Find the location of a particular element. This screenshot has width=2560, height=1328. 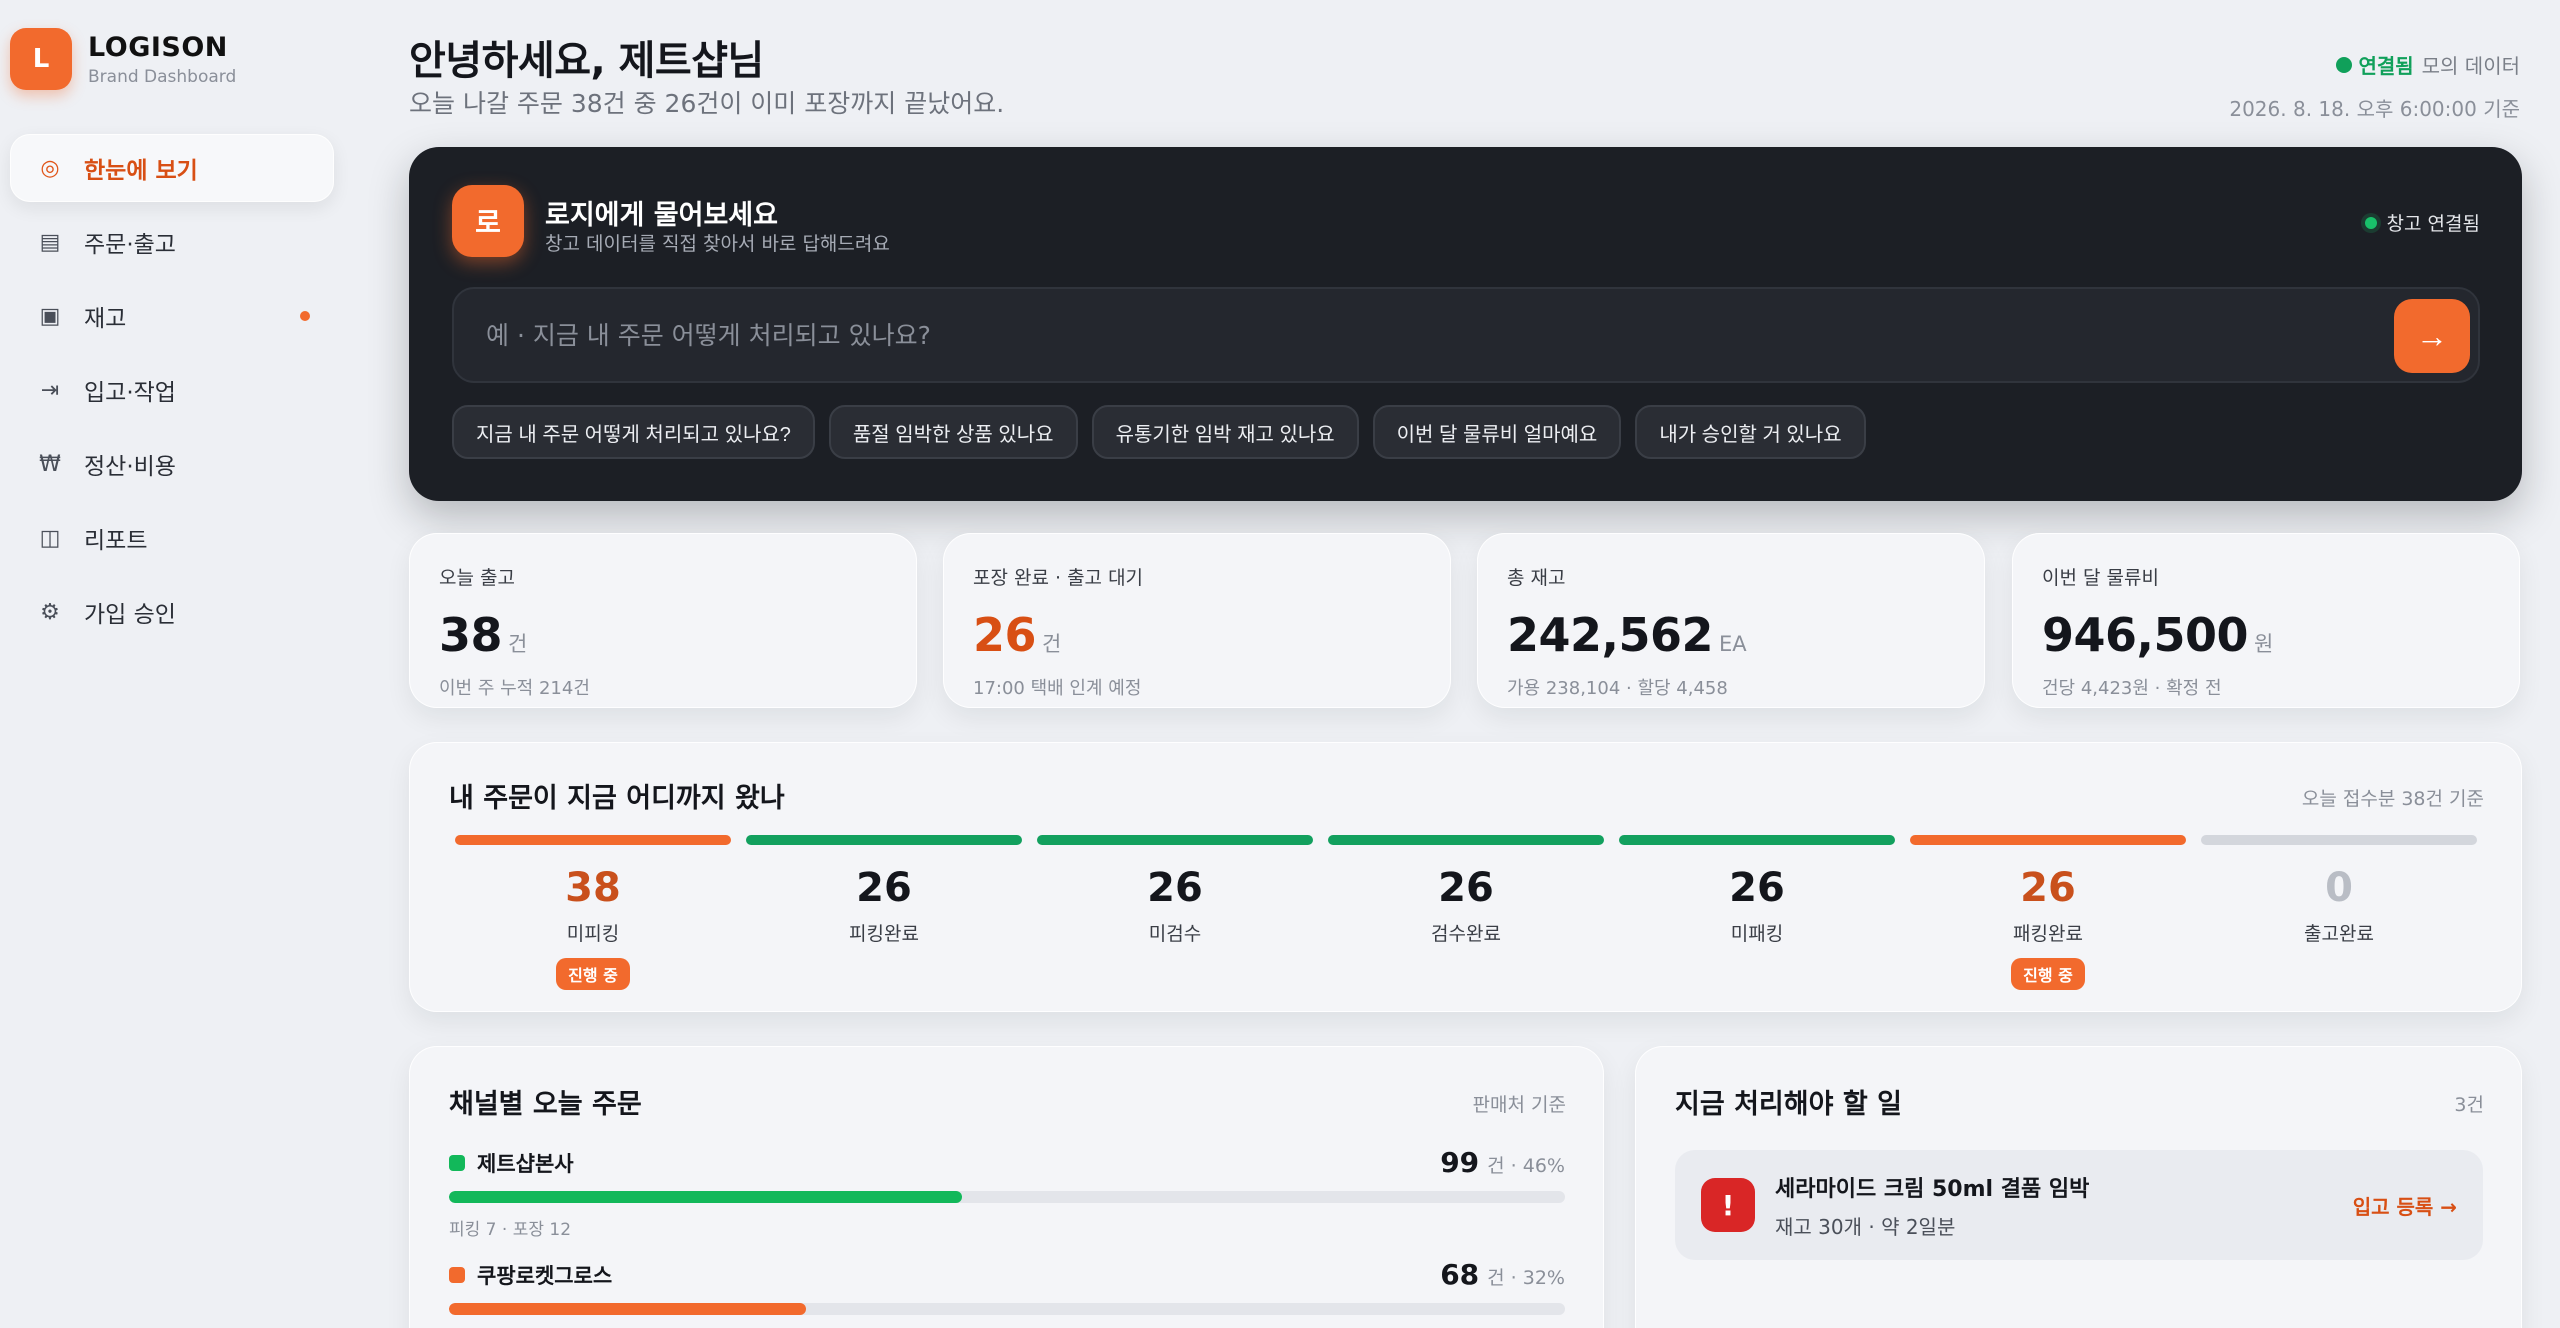

sidebar-item-label: 주문·출고 is located at coordinates (130, 245).